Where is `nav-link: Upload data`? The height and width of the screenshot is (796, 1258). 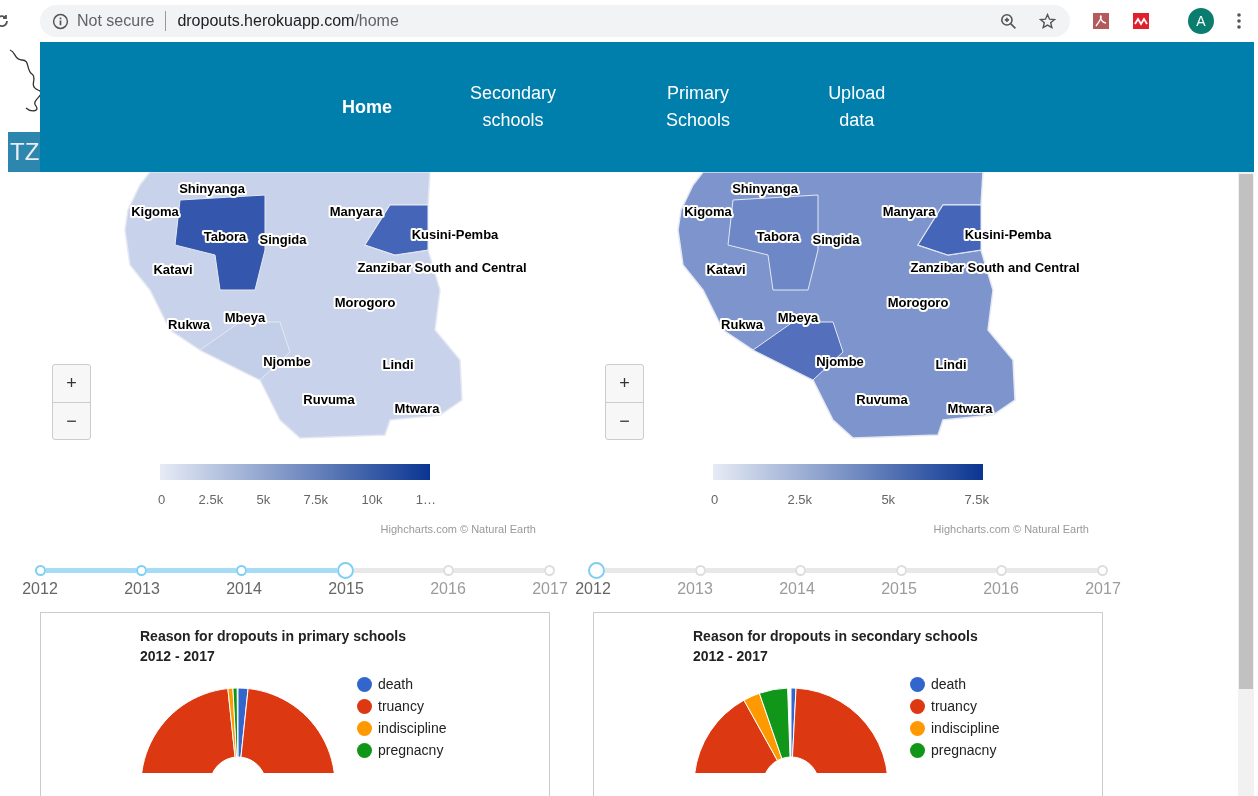 nav-link: Upload data is located at coordinates (857, 107).